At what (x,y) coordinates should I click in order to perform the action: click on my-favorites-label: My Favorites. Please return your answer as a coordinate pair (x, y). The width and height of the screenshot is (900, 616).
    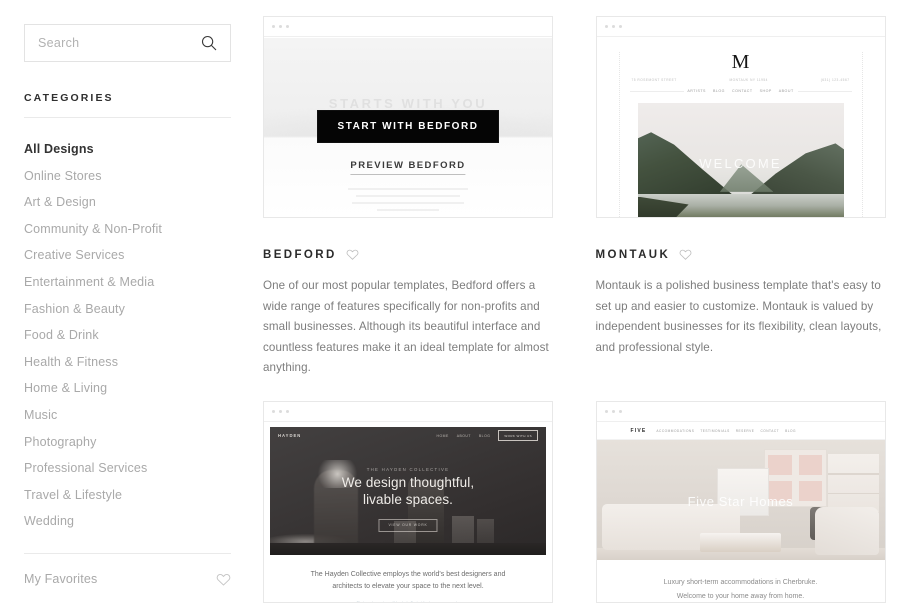
    Looking at the image, I should click on (61, 579).